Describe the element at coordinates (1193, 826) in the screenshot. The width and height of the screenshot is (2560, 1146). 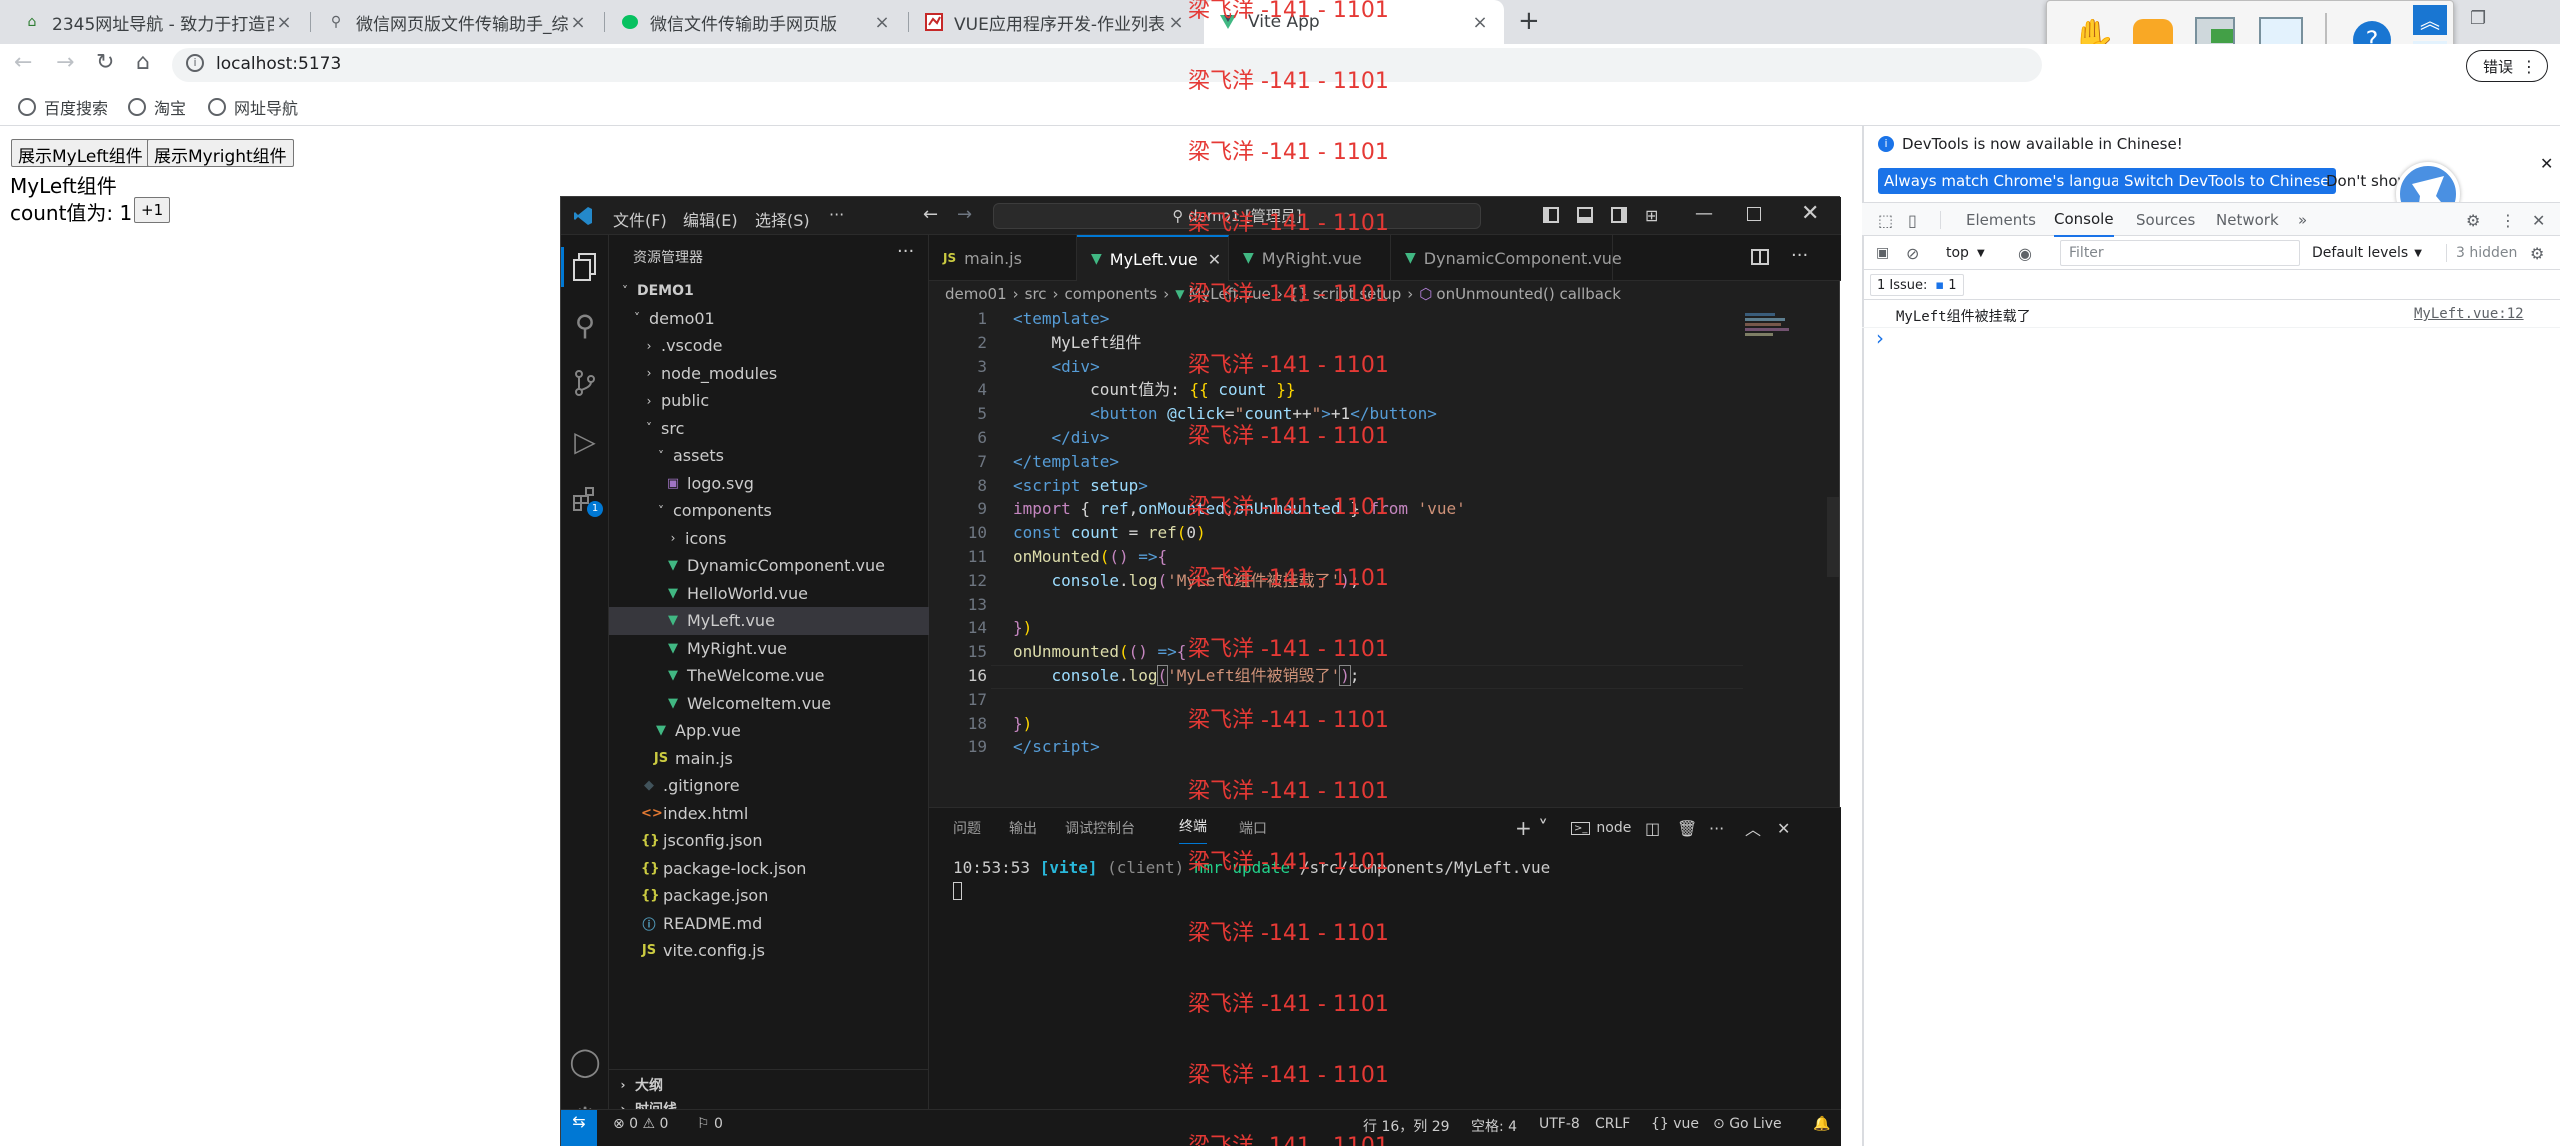
I see `panel-tab-terminal: 终端` at that location.